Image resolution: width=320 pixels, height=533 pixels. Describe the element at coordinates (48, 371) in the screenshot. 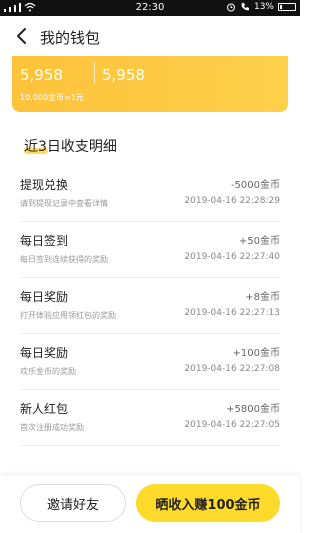

I see `record-desc: 欢乐金币的奖励` at that location.